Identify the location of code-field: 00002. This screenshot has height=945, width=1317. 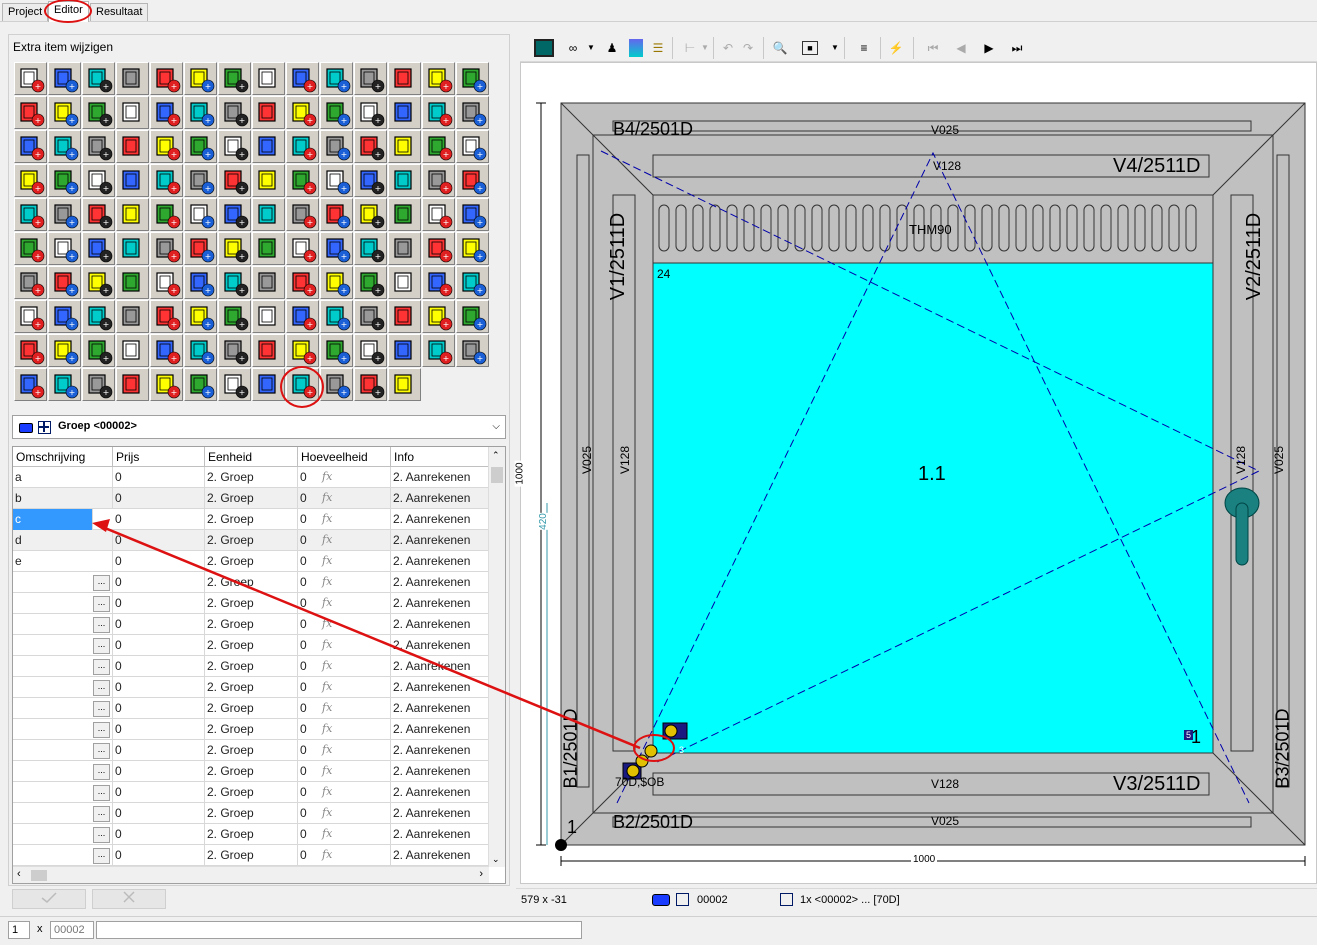
(72, 930).